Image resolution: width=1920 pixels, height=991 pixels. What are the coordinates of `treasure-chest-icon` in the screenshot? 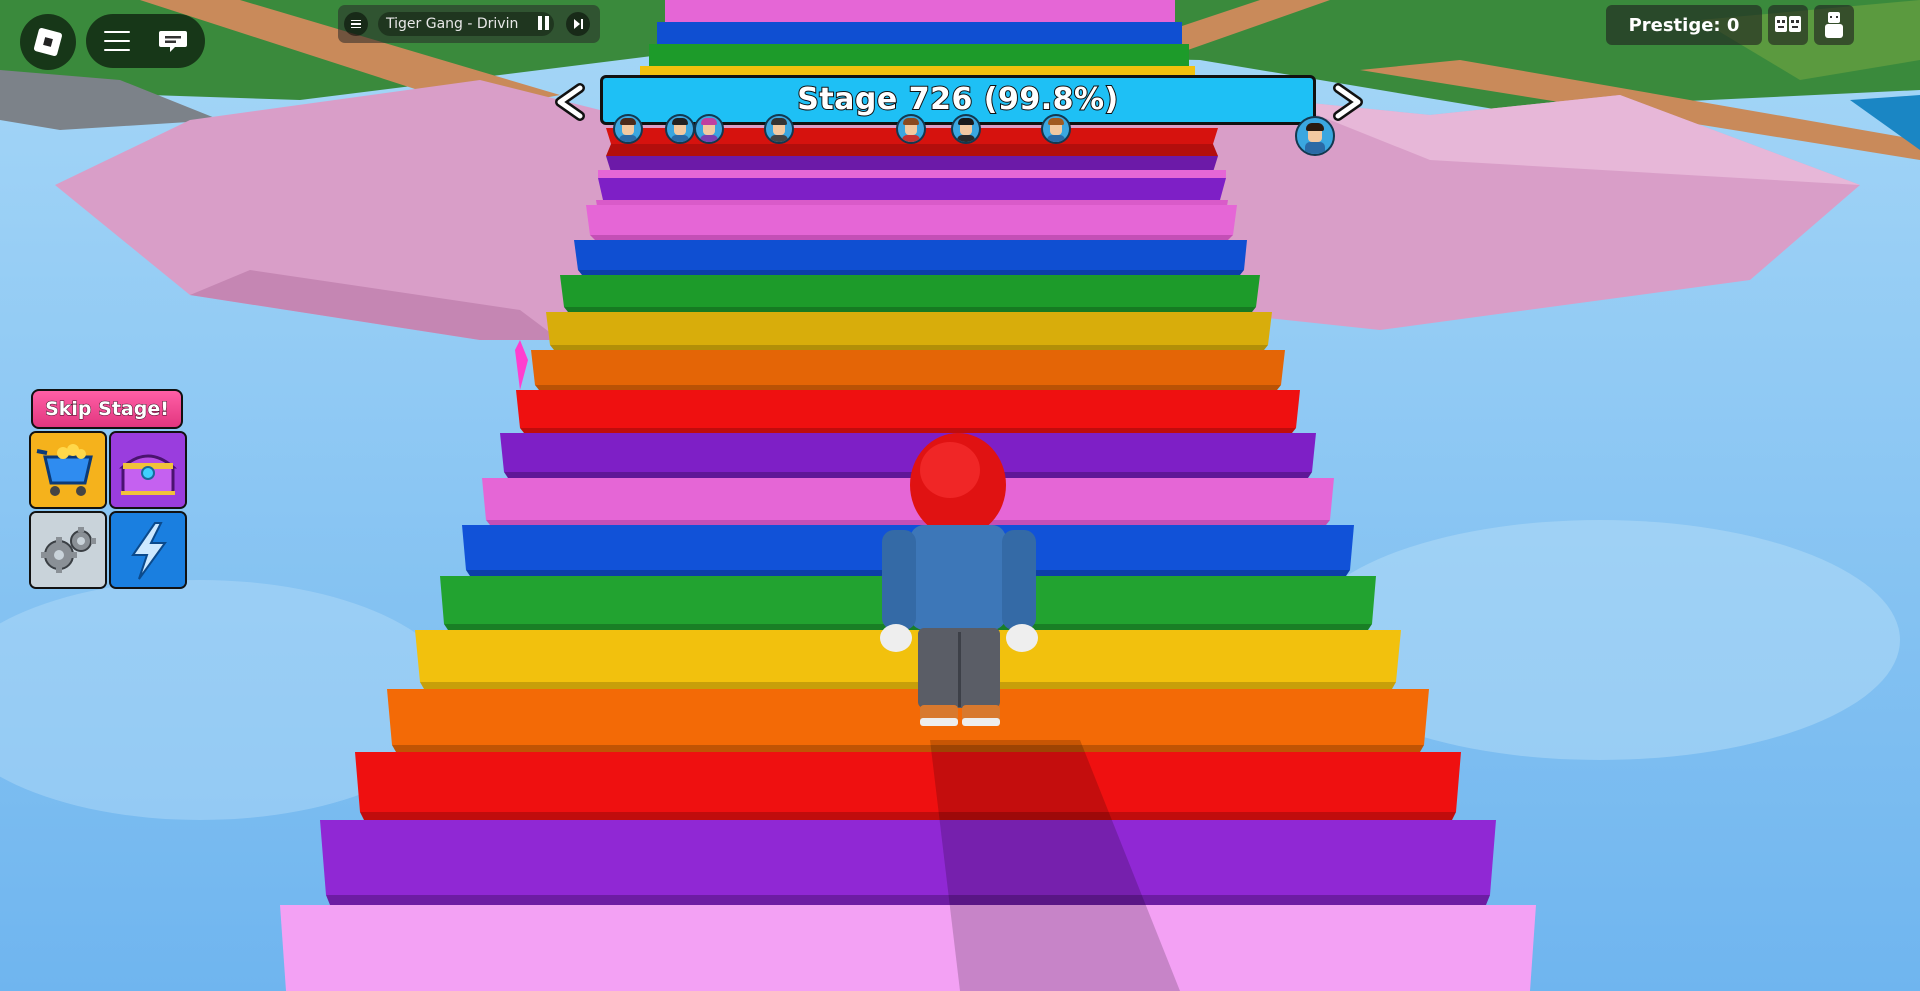 It's located at (148, 470).